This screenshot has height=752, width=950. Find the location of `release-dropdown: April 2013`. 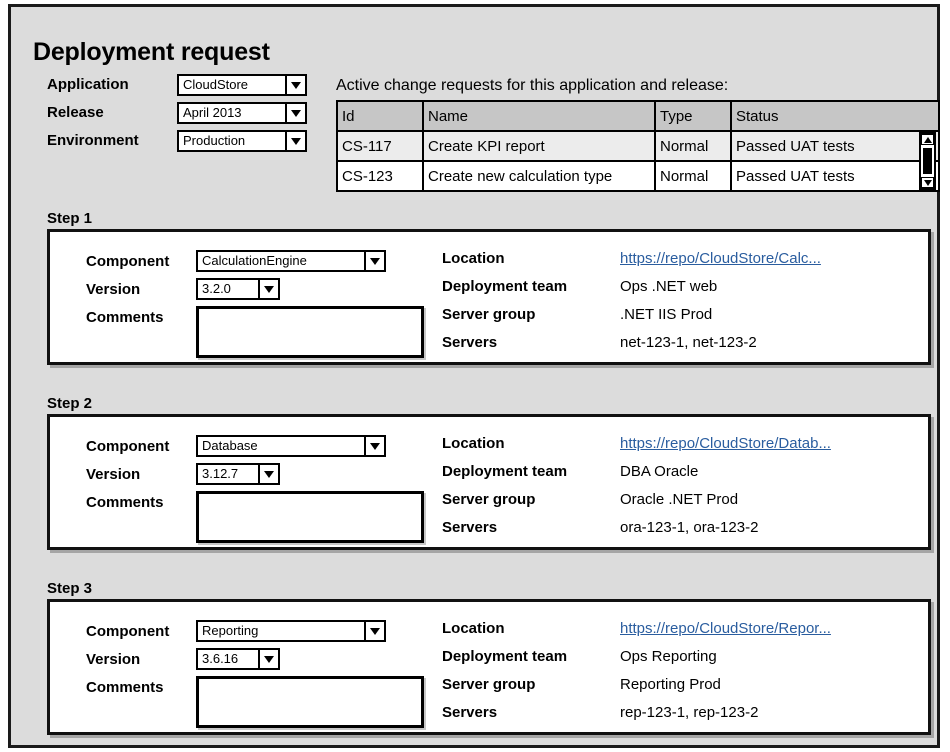

release-dropdown: April 2013 is located at coordinates (242, 113).